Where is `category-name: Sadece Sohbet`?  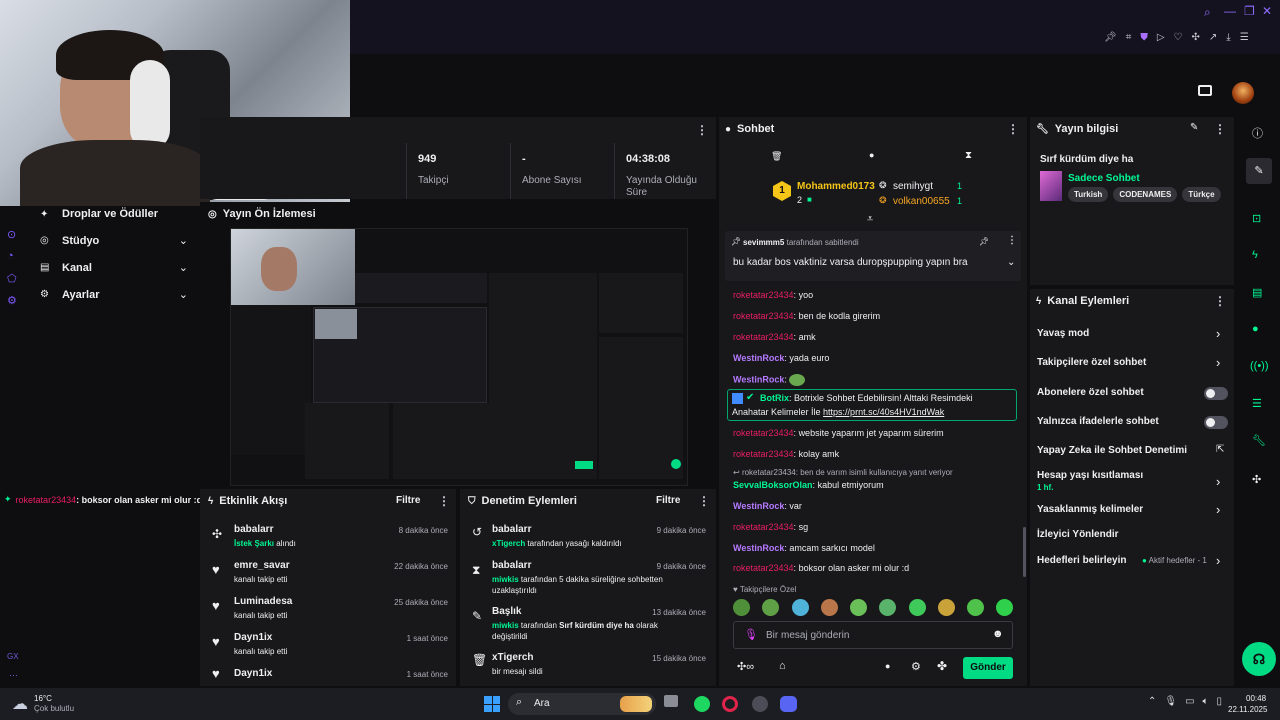 category-name: Sadece Sohbet is located at coordinates (1104, 178).